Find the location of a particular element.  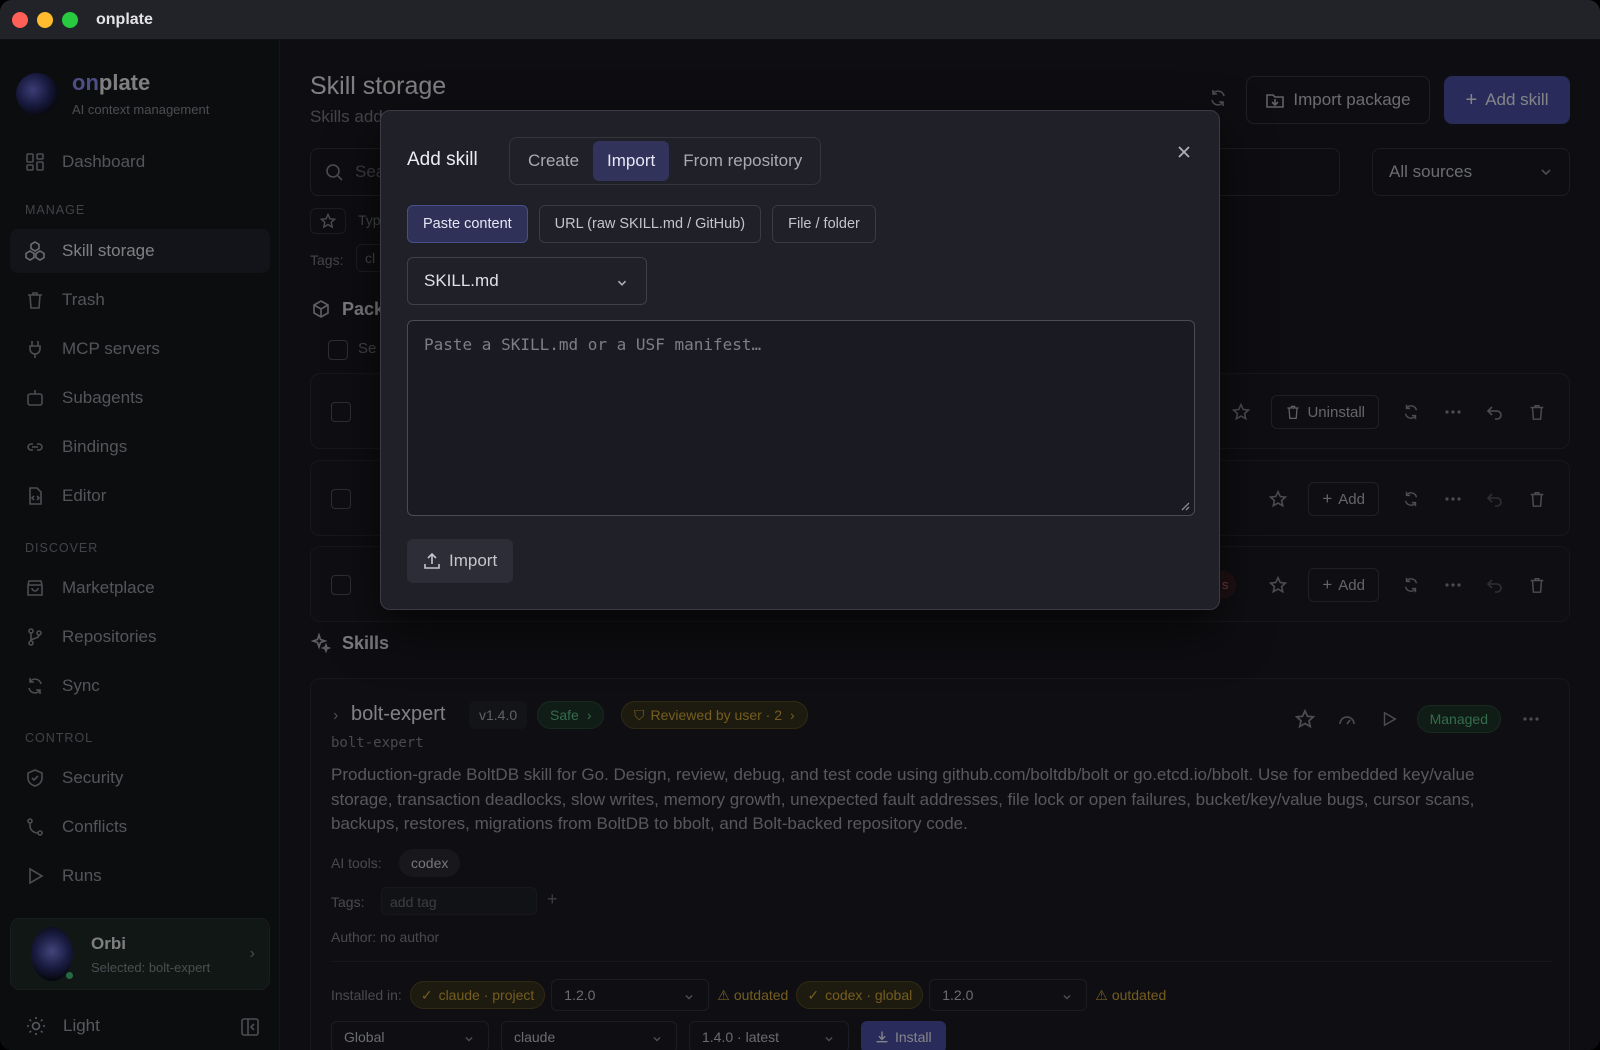

paste-content-button: Paste content is located at coordinates (467, 224).